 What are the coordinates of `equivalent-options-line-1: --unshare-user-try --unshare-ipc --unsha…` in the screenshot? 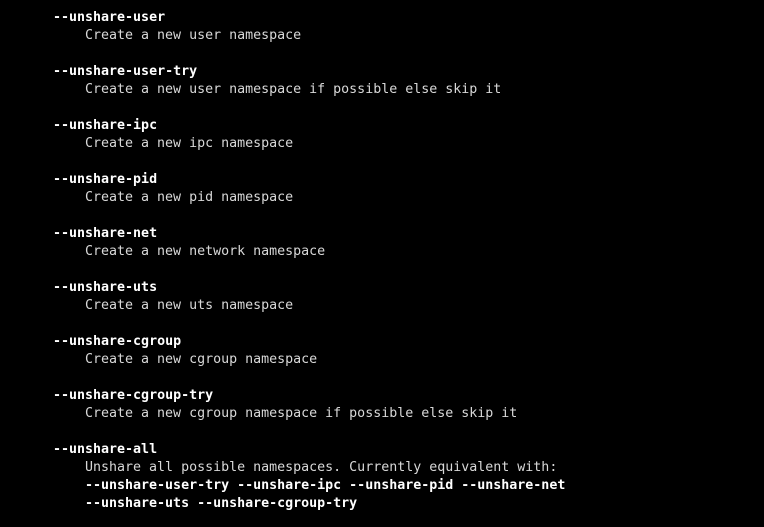 It's located at (325, 485).